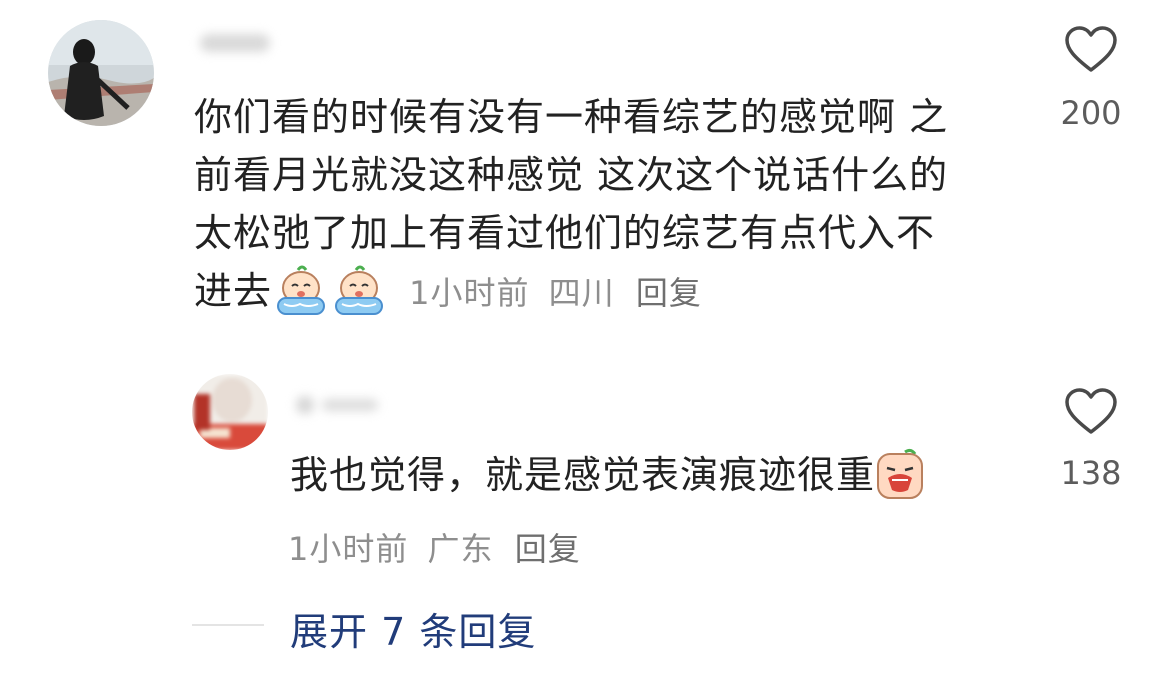  Describe the element at coordinates (230, 412) in the screenshot. I see `reply-avatar` at that location.